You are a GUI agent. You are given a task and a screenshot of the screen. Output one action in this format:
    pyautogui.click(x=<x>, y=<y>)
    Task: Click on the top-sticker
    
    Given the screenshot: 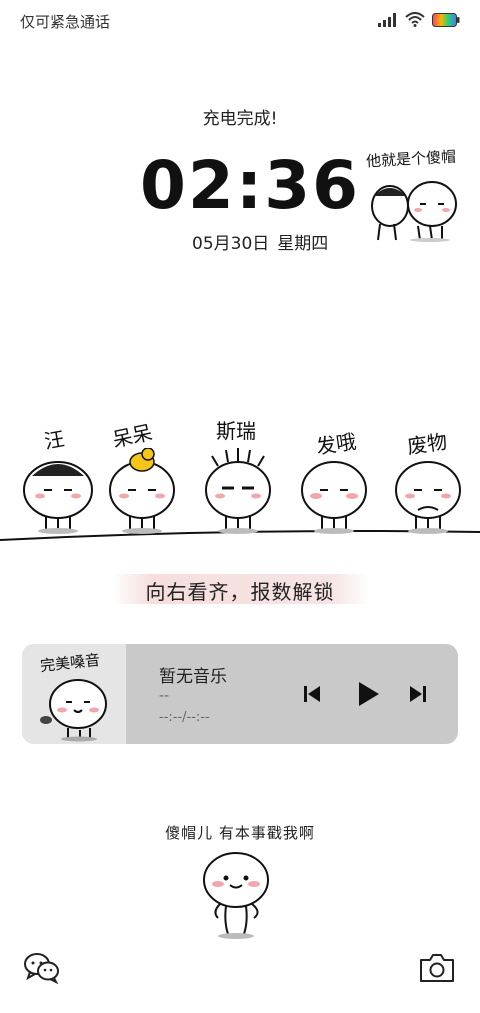 What is the action you would take?
    pyautogui.click(x=414, y=211)
    